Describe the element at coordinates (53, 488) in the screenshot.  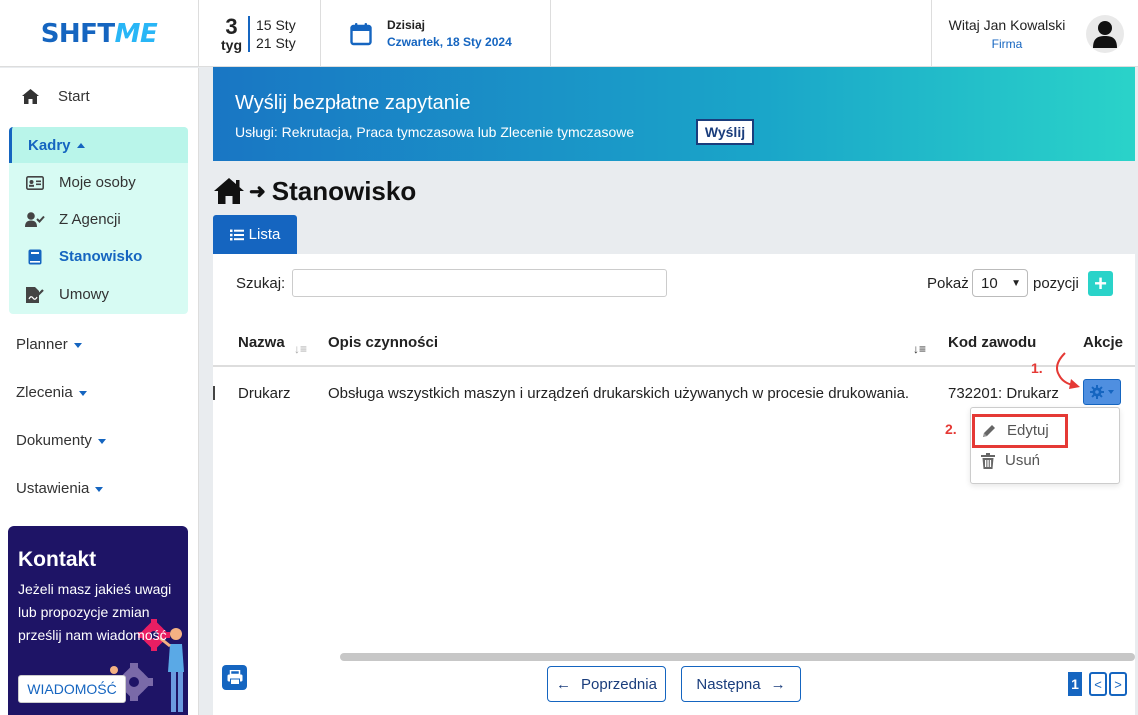
I see `sidebar-item-label: Ustawienia` at that location.